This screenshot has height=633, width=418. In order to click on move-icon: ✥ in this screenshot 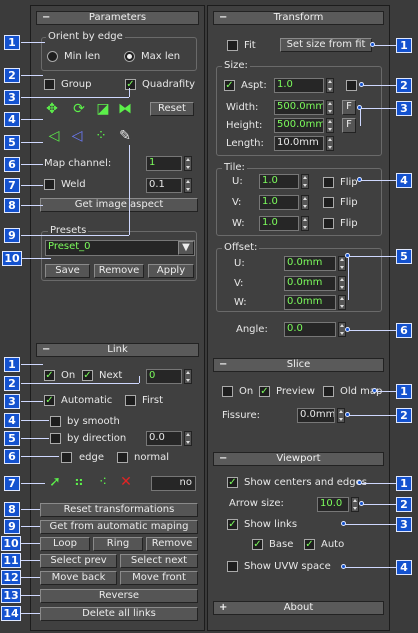, I will do `click(52, 109)`.